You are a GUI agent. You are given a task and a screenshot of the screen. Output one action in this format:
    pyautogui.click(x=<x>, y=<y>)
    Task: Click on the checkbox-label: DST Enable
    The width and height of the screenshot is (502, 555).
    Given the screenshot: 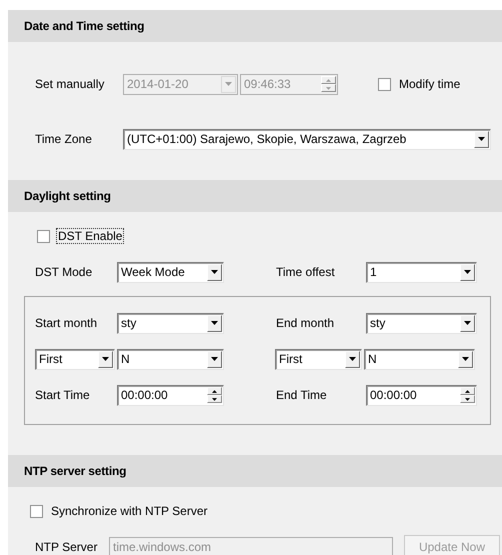 What is the action you would take?
    pyautogui.click(x=90, y=236)
    